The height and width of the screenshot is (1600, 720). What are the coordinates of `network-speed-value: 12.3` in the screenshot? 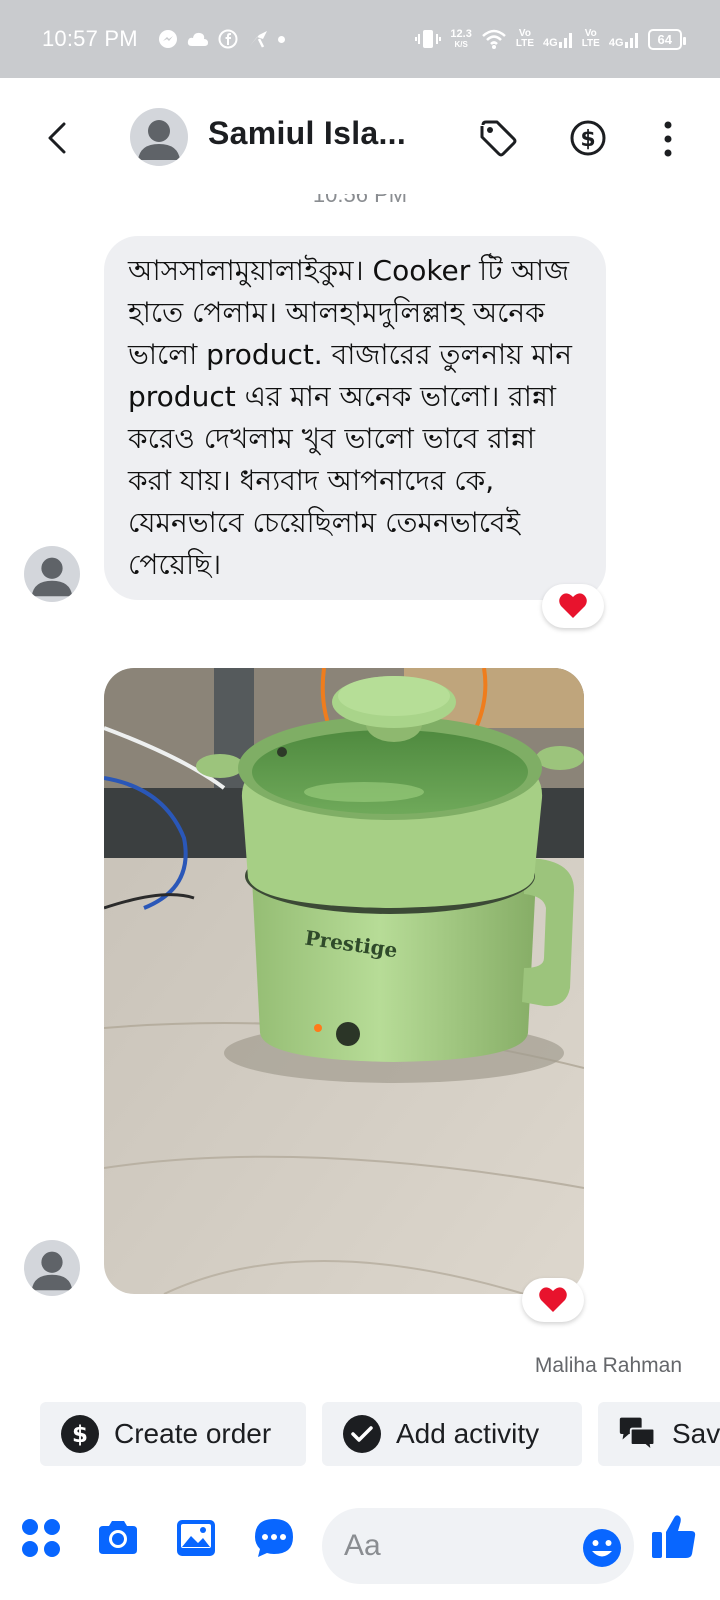 It's located at (461, 33).